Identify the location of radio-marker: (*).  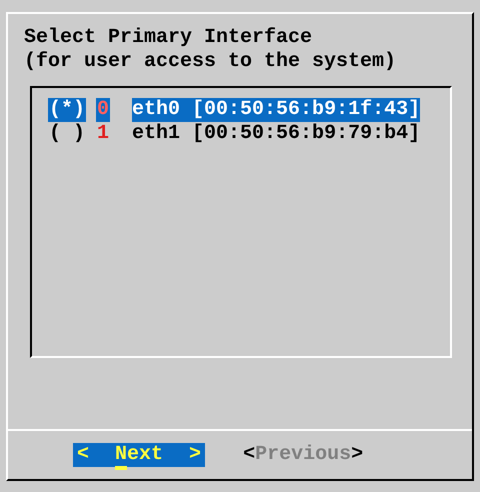
(67, 110).